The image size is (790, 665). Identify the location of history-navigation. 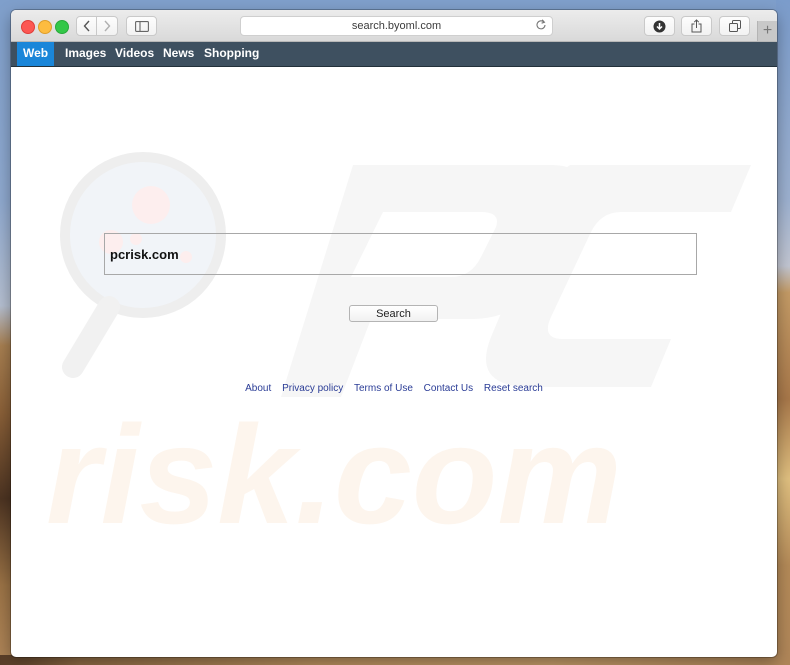
(97, 26).